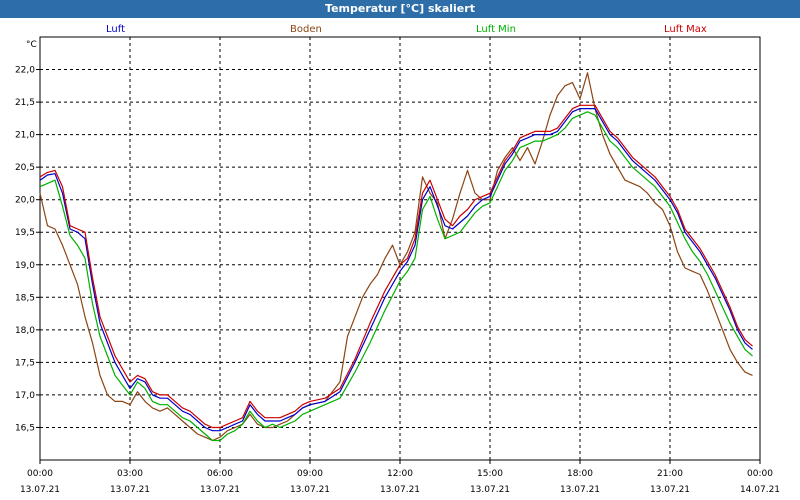 Image resolution: width=800 pixels, height=500 pixels. Describe the element at coordinates (25, 168) in the screenshot. I see `y-tick-label: 20,5` at that location.